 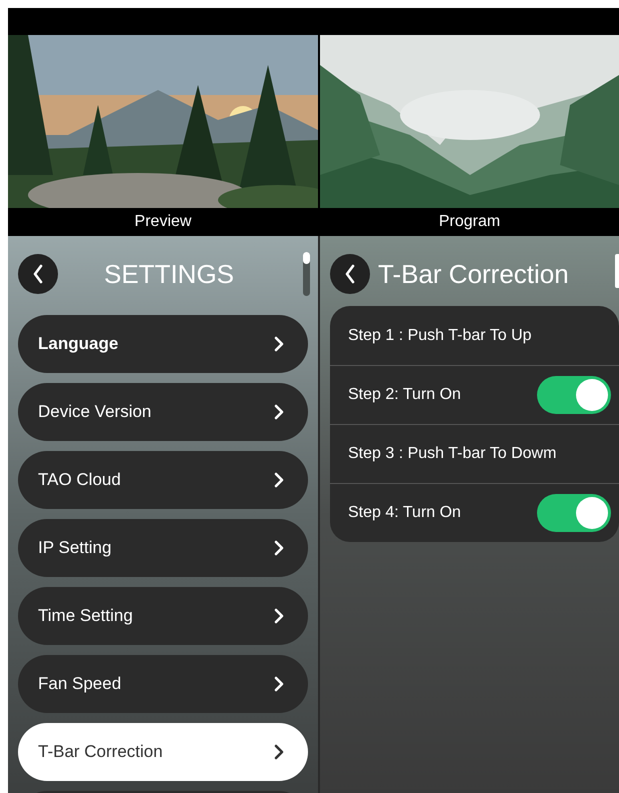 What do you see at coordinates (163, 616) in the screenshot?
I see `menu-item: Time Setting` at bounding box center [163, 616].